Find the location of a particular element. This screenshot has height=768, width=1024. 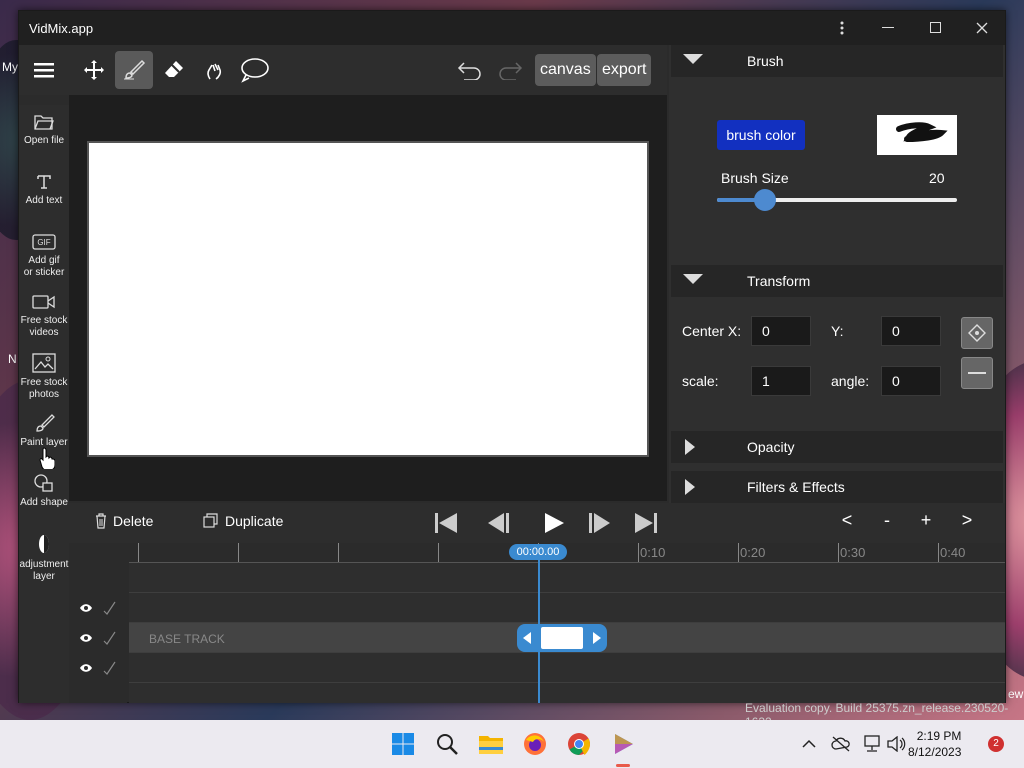

volume-icon is located at coordinates (896, 744).